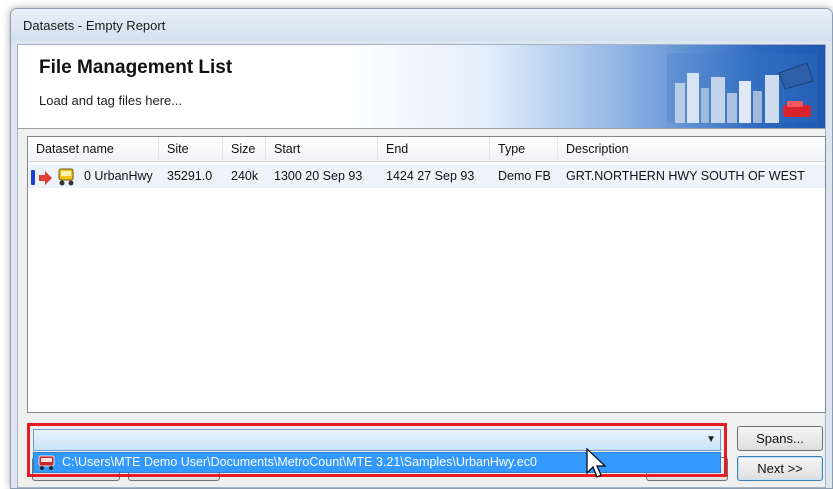  Describe the element at coordinates (596, 463) in the screenshot. I see `mouse-cursor-icon` at that location.